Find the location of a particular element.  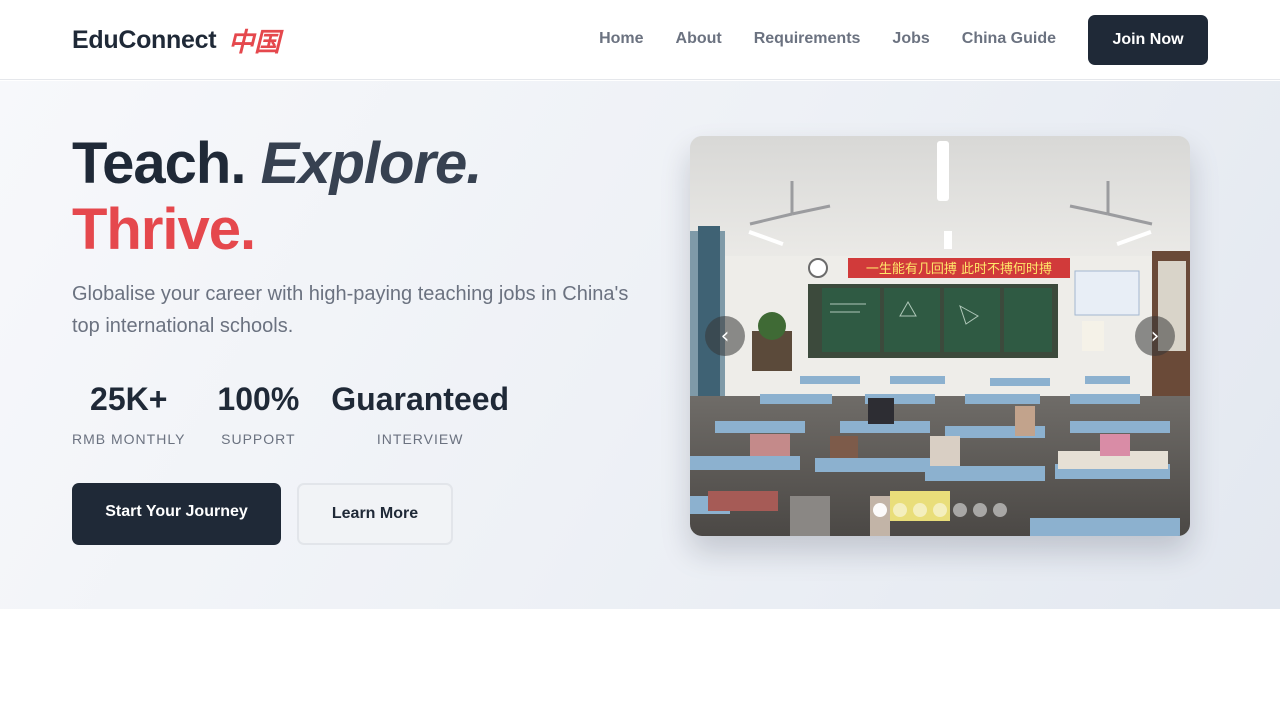

stat-salary: 25K+ RMB MONTHLY is located at coordinates (128, 413).